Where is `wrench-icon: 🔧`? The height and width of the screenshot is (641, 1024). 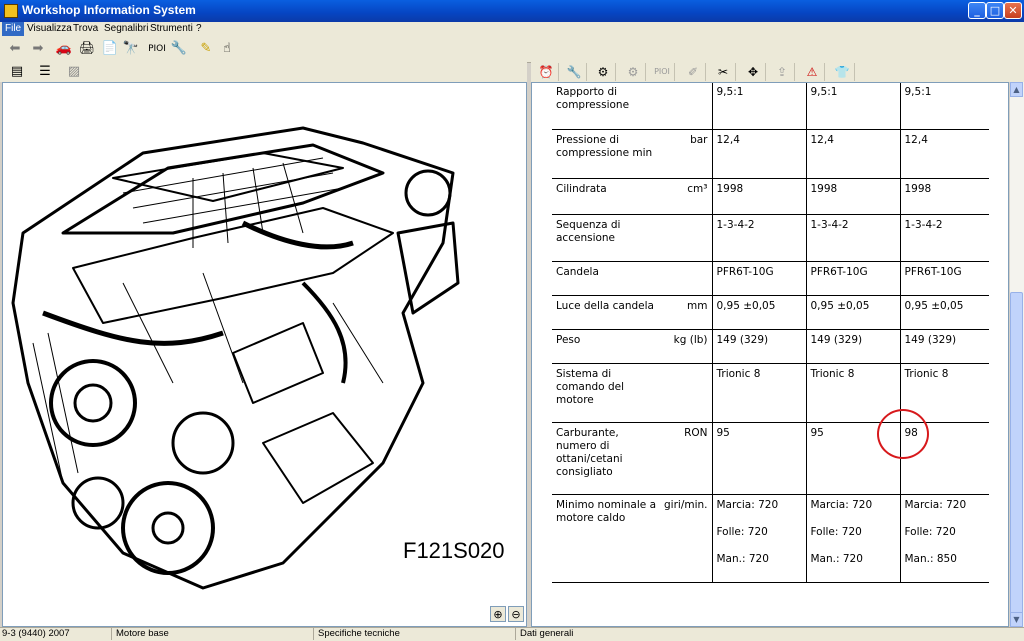
wrench-icon: 🔧 is located at coordinates (574, 72).